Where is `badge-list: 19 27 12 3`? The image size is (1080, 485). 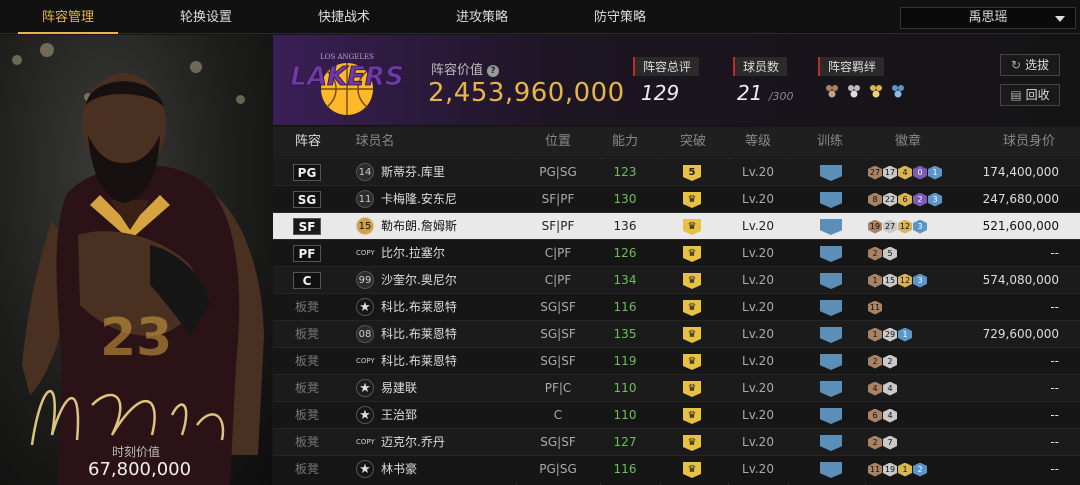
badge-list: 19 27 12 3 is located at coordinates (915, 226).